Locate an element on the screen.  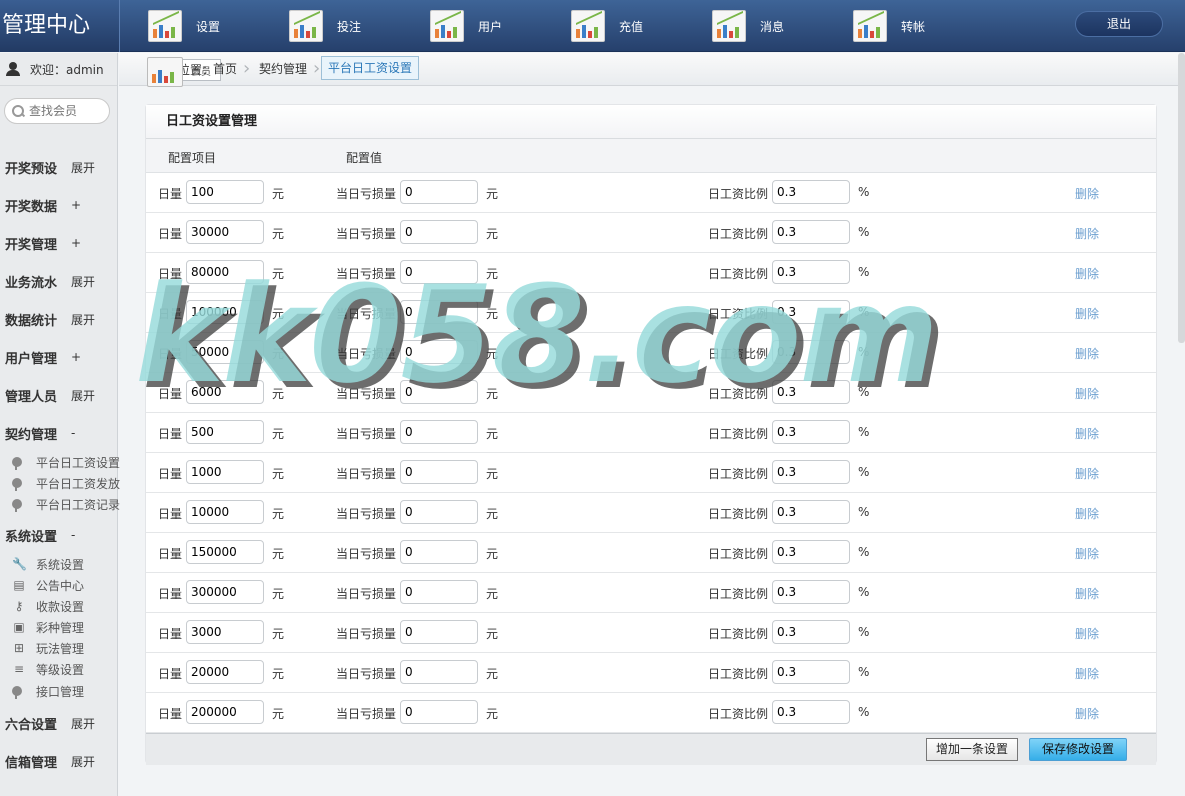
topnav-item: 投注 is located at coordinates (325, 26).